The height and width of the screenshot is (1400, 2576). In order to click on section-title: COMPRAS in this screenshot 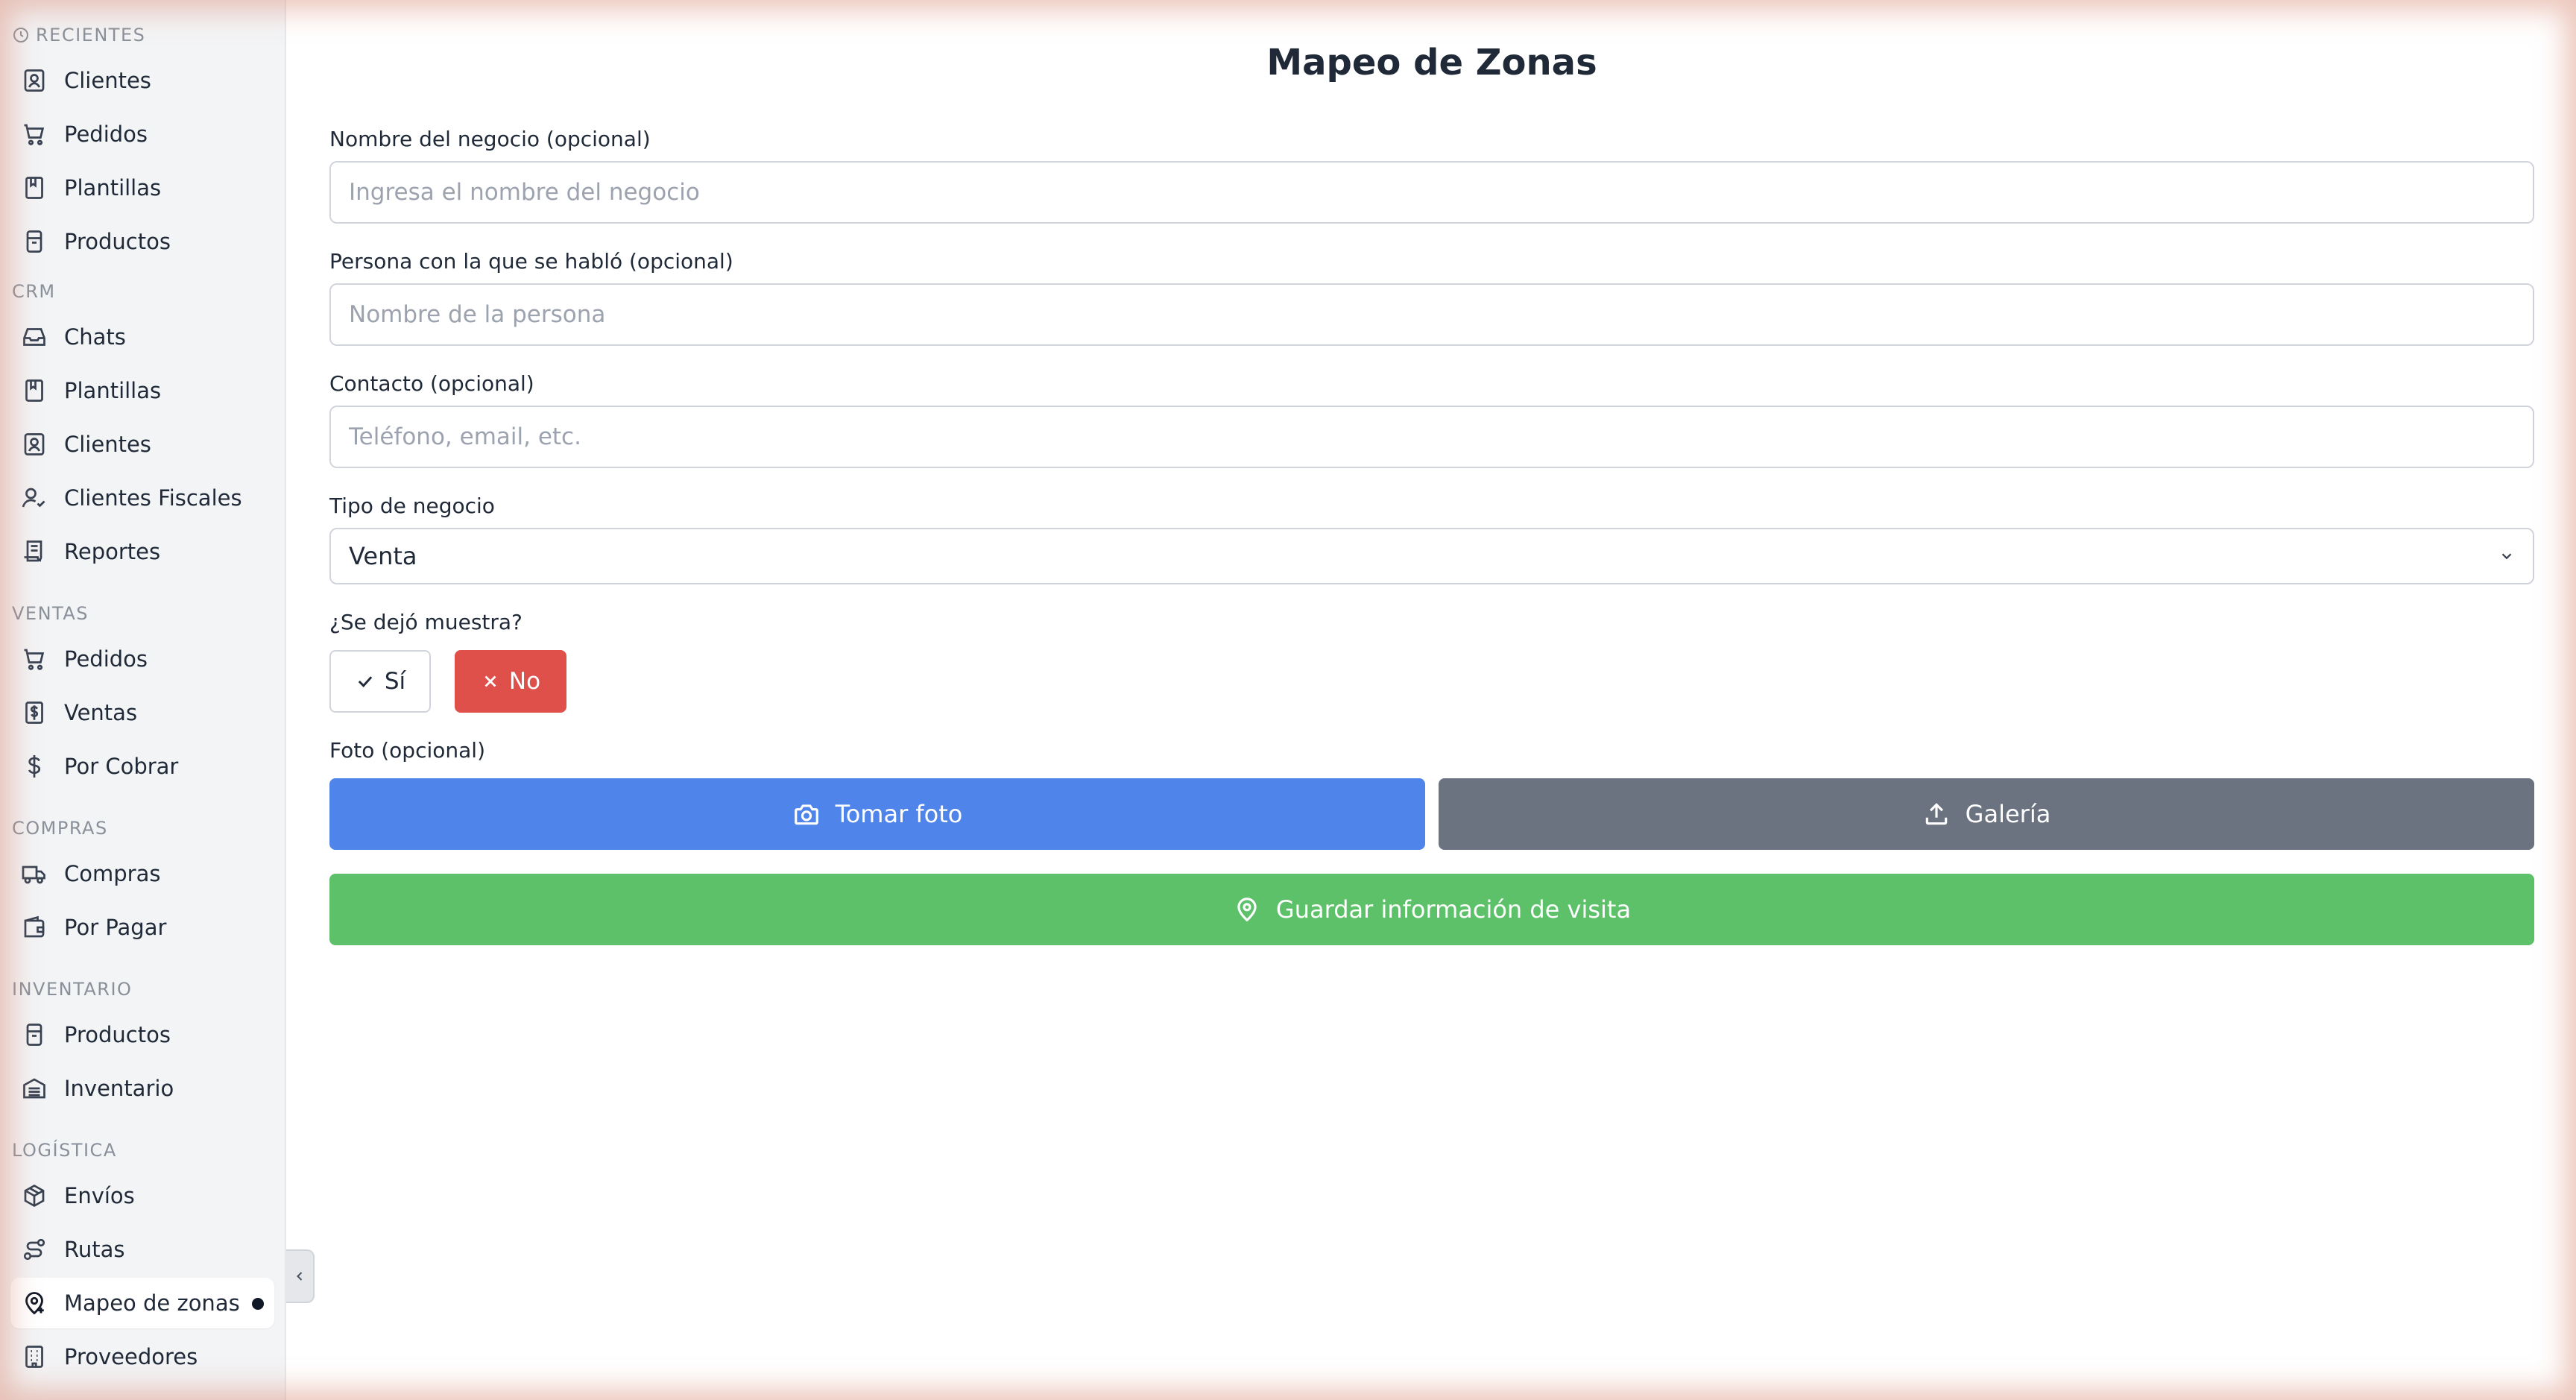, I will do `click(60, 828)`.